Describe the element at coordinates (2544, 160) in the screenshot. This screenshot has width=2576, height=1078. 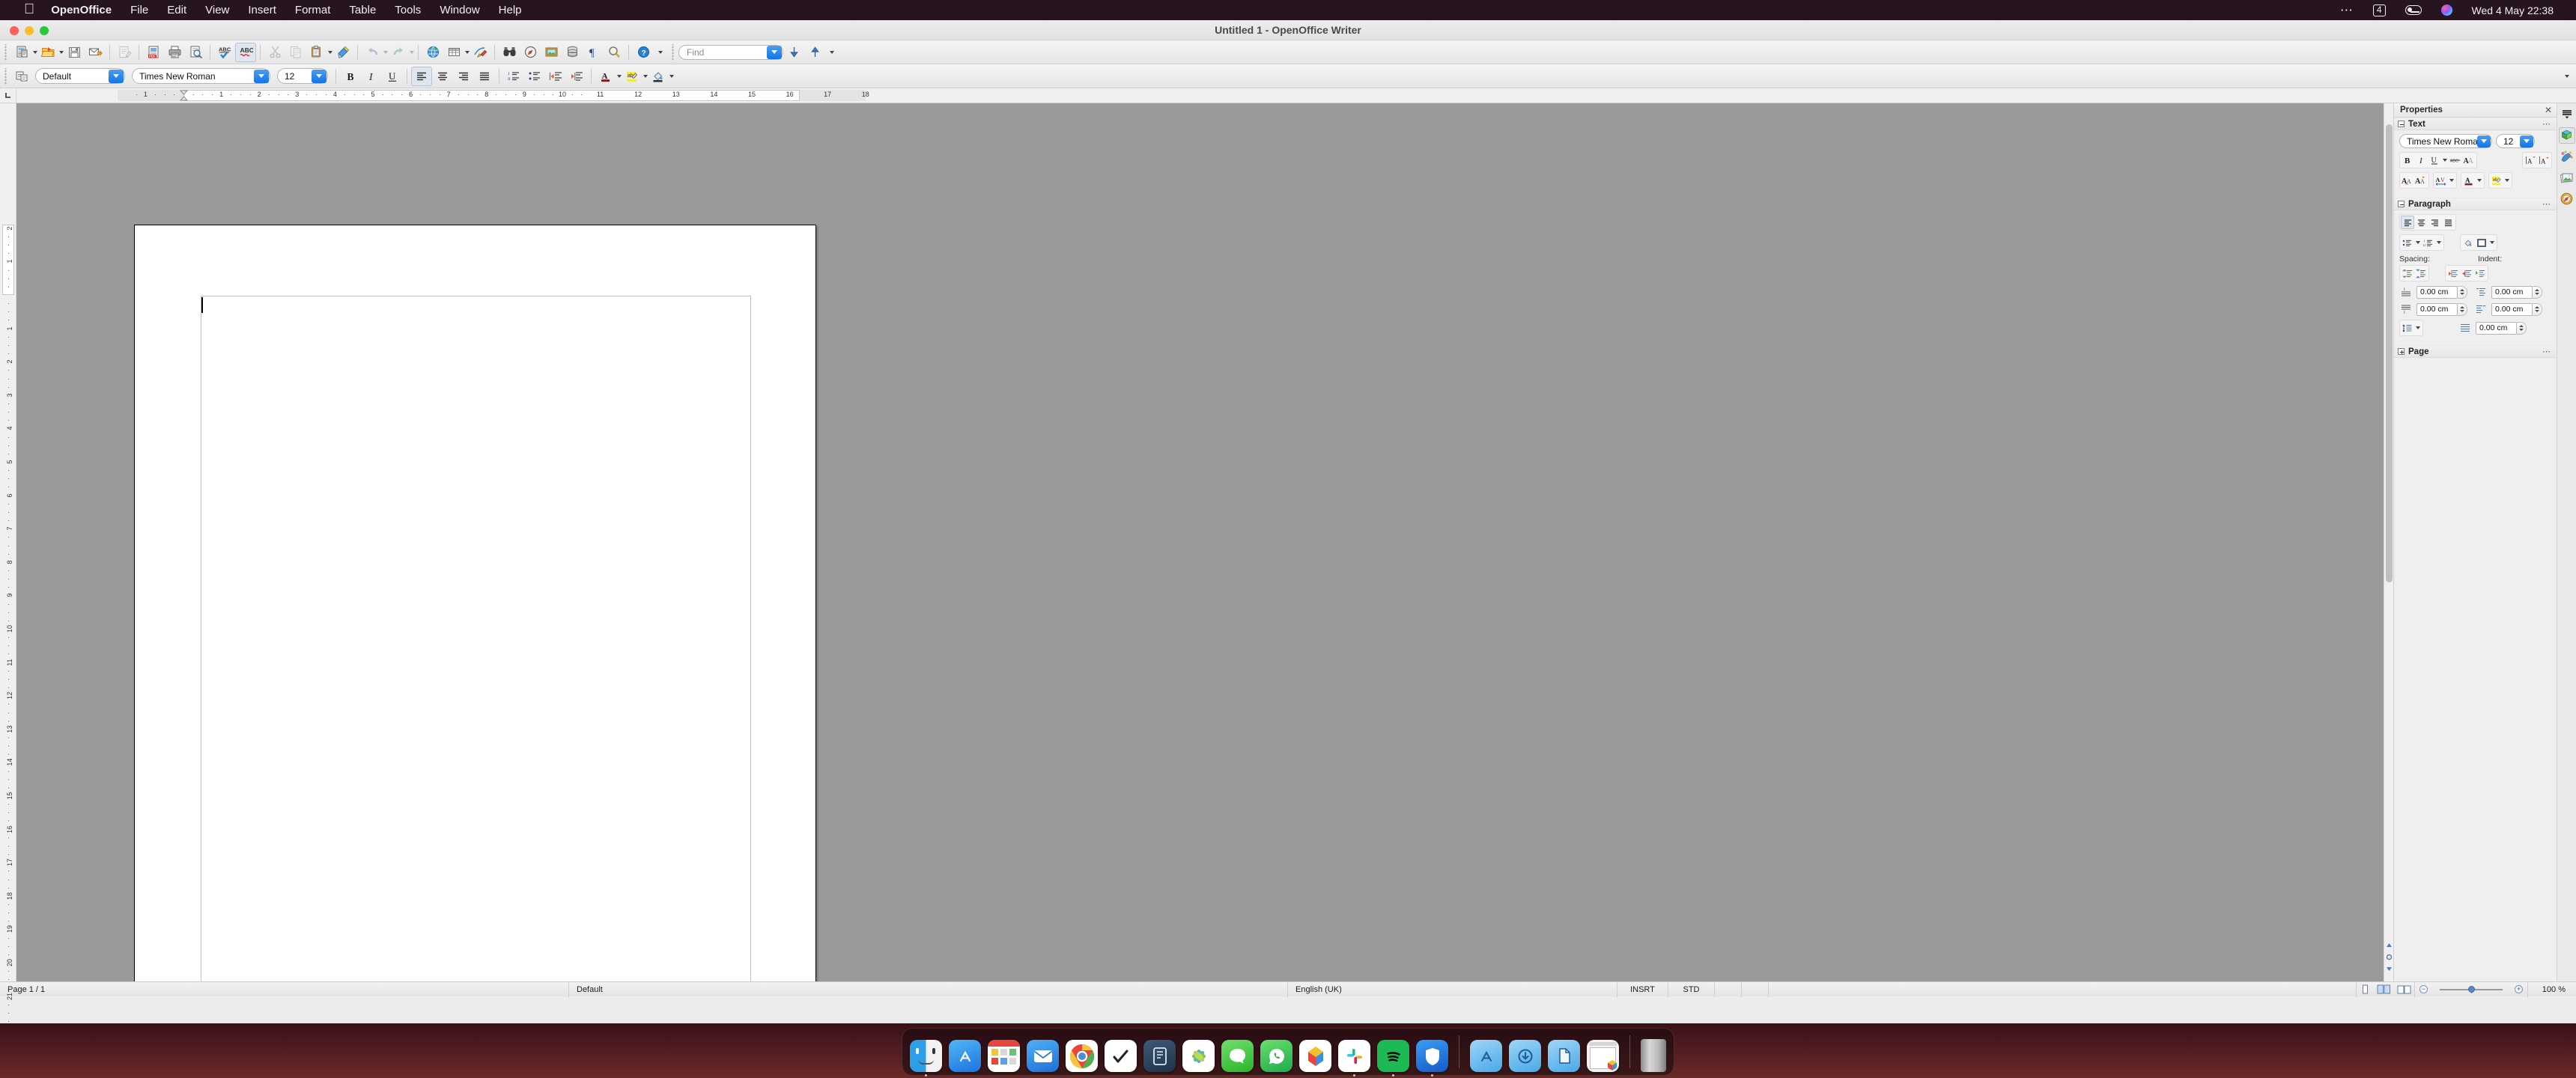
I see `sidebar-subscript-button: A` at that location.